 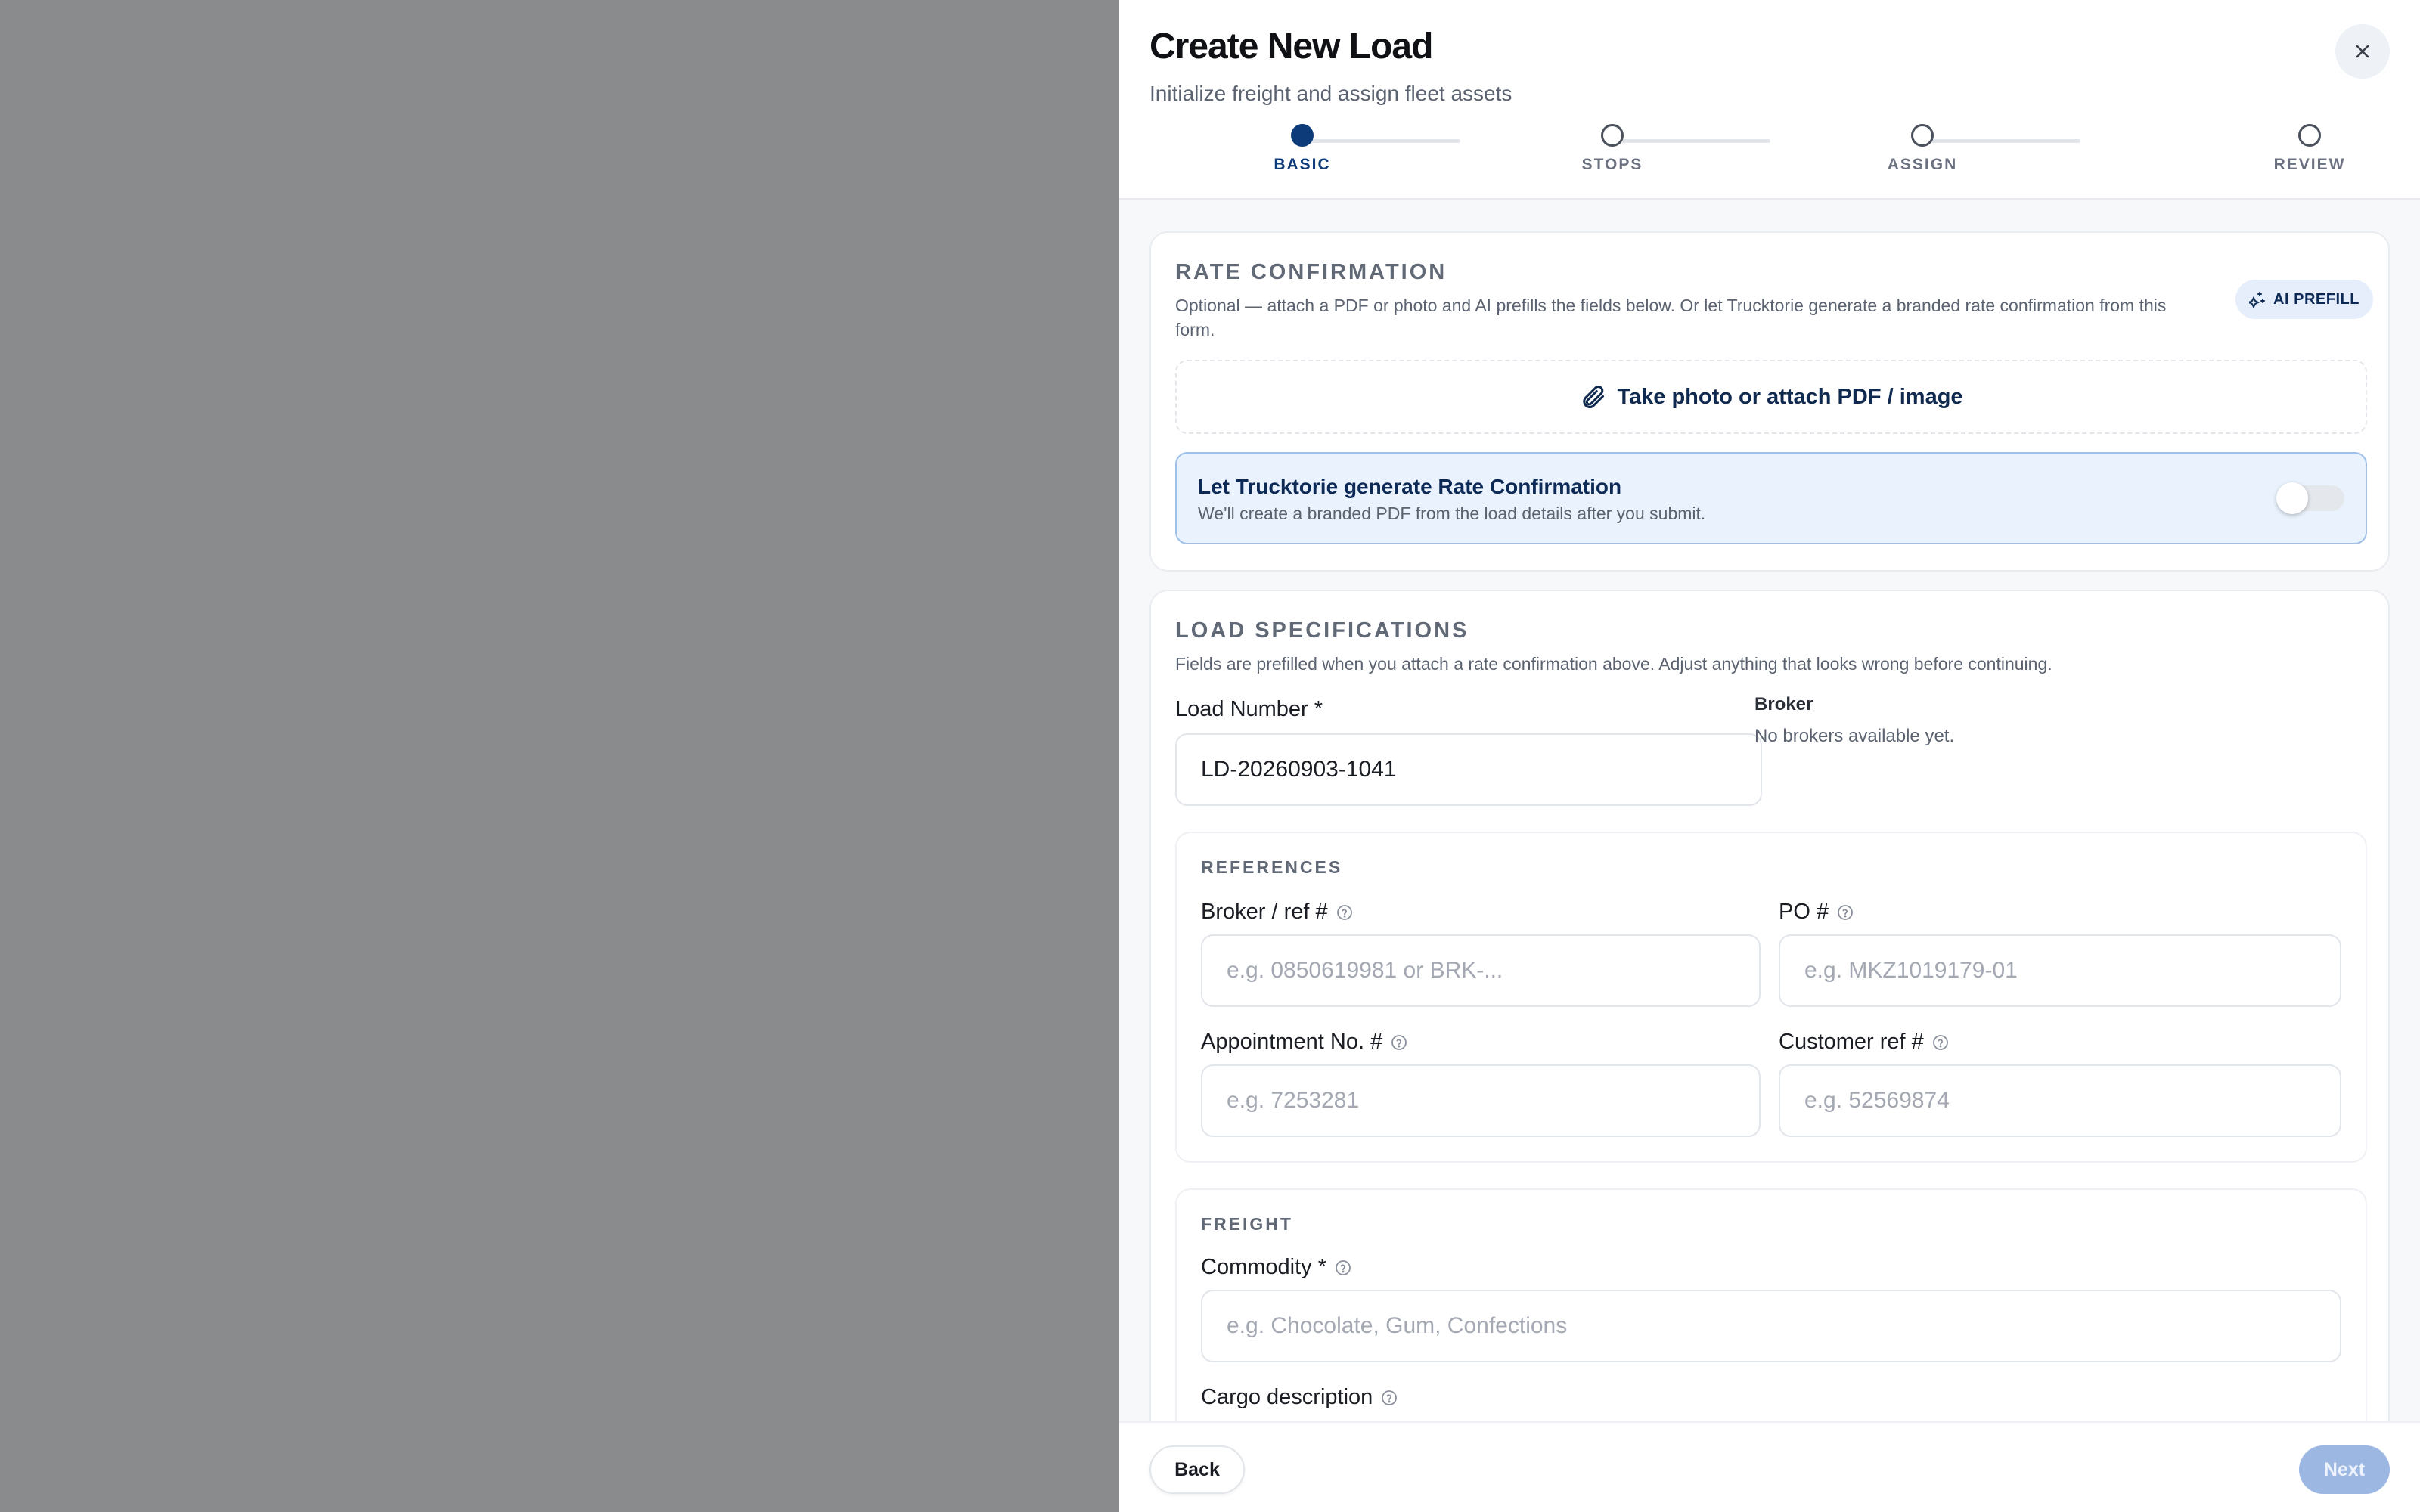 What do you see at coordinates (1247, 1224) in the screenshot?
I see `freight-title: FREIGHT` at bounding box center [1247, 1224].